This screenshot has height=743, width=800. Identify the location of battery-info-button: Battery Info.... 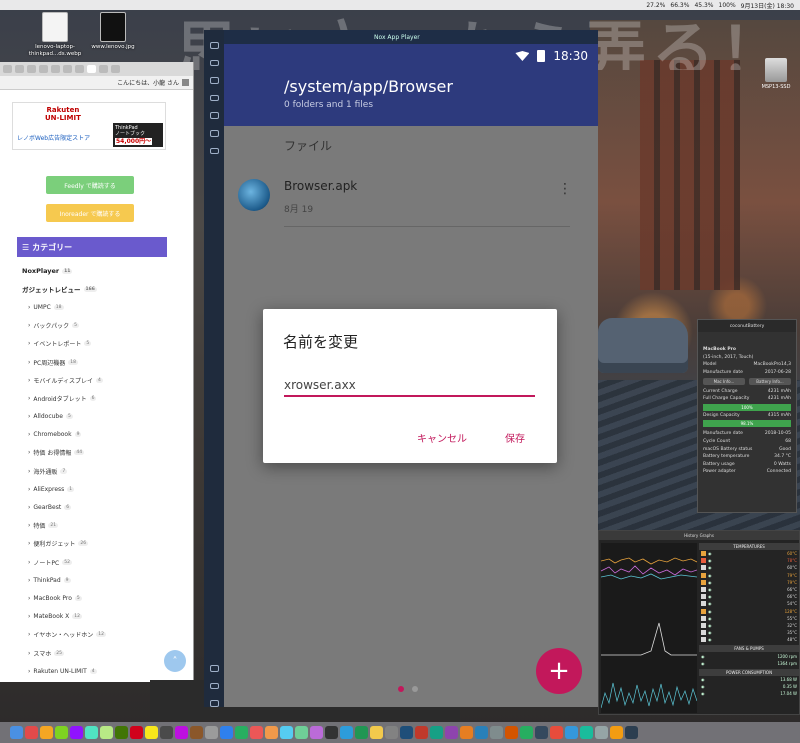
(770, 382).